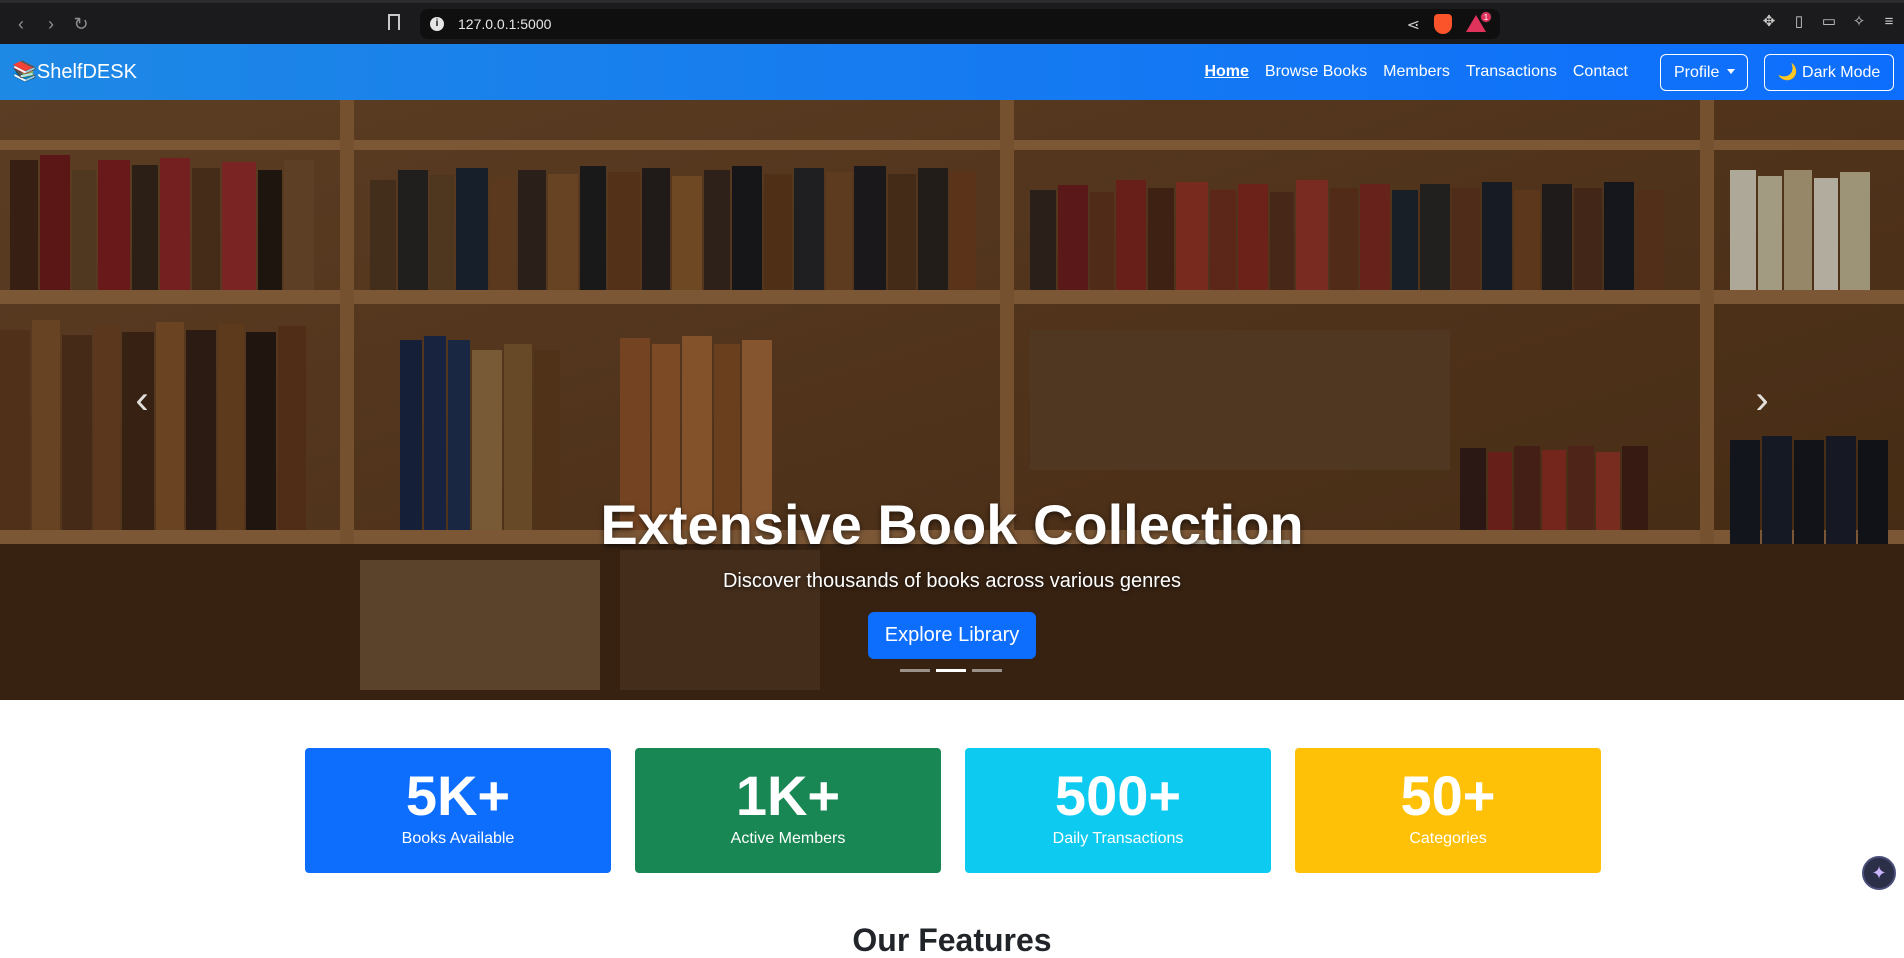 This screenshot has height=958, width=1904. I want to click on extension-icons: ✥ ▯ ▭ ✧ ≡, so click(1832, 22).